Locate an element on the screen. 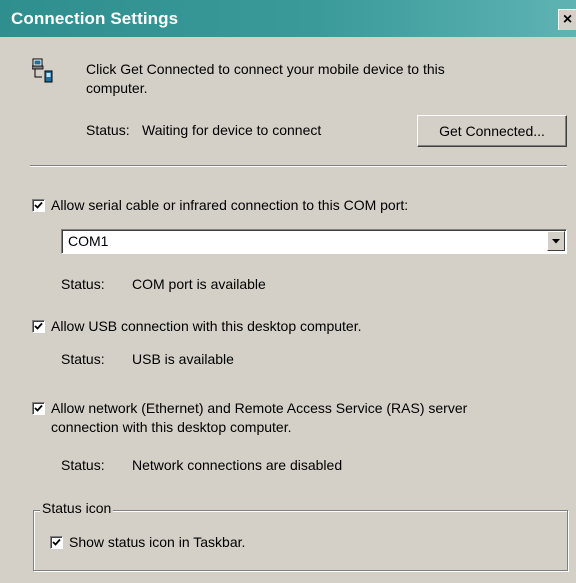 Image resolution: width=576 pixels, height=583 pixels. usb-status-label: Status: is located at coordinates (83, 359).